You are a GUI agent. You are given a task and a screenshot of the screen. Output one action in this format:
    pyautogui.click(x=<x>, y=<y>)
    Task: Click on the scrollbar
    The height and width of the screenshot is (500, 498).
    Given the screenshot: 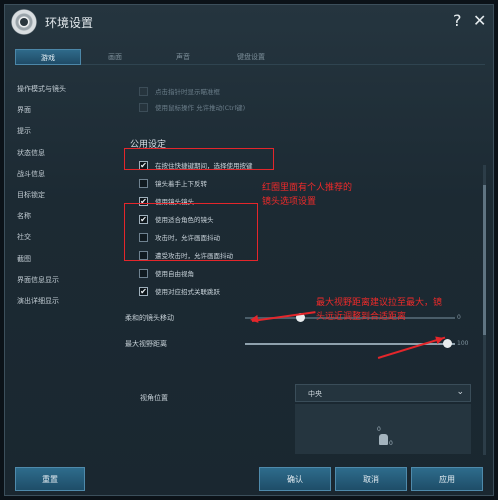 What is the action you would take?
    pyautogui.click(x=484, y=310)
    